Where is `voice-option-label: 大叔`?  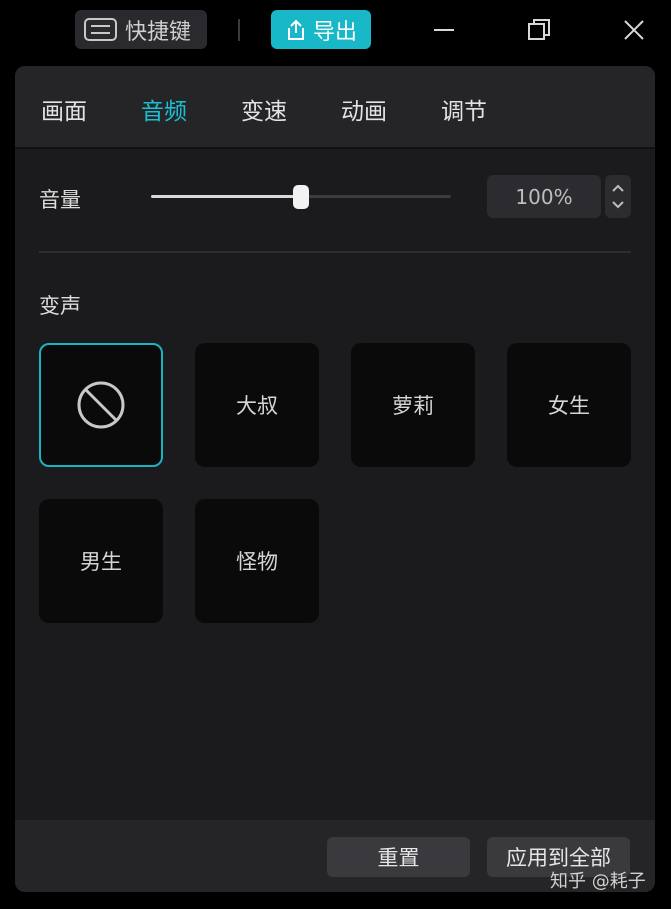
voice-option-label: 大叔 is located at coordinates (257, 406).